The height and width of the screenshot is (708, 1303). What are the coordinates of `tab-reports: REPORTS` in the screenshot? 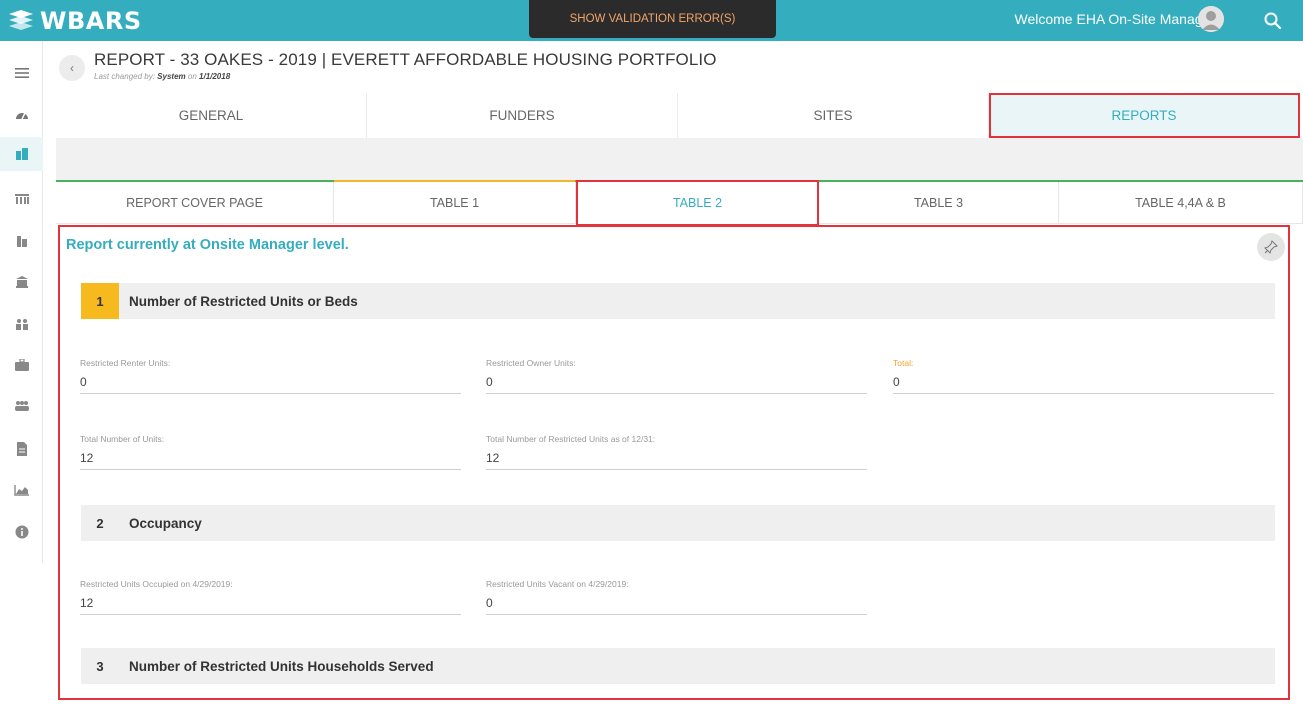 It's located at (1144, 115).